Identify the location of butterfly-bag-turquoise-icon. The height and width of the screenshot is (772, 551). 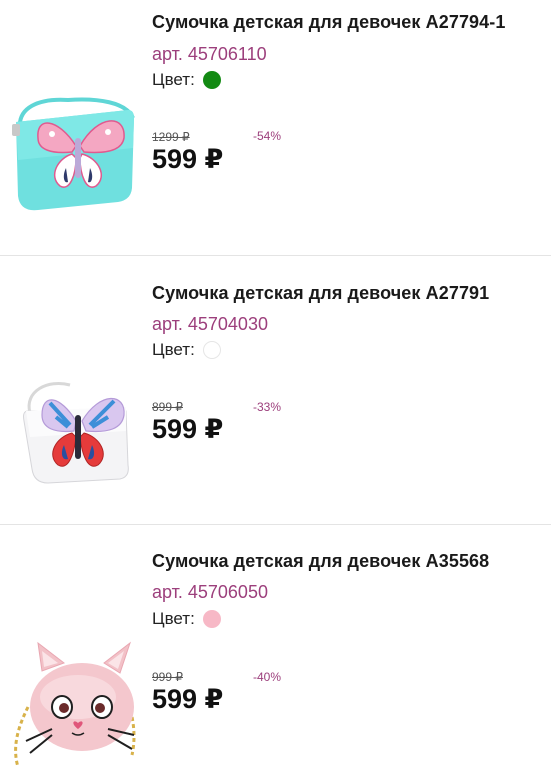
(75, 155).